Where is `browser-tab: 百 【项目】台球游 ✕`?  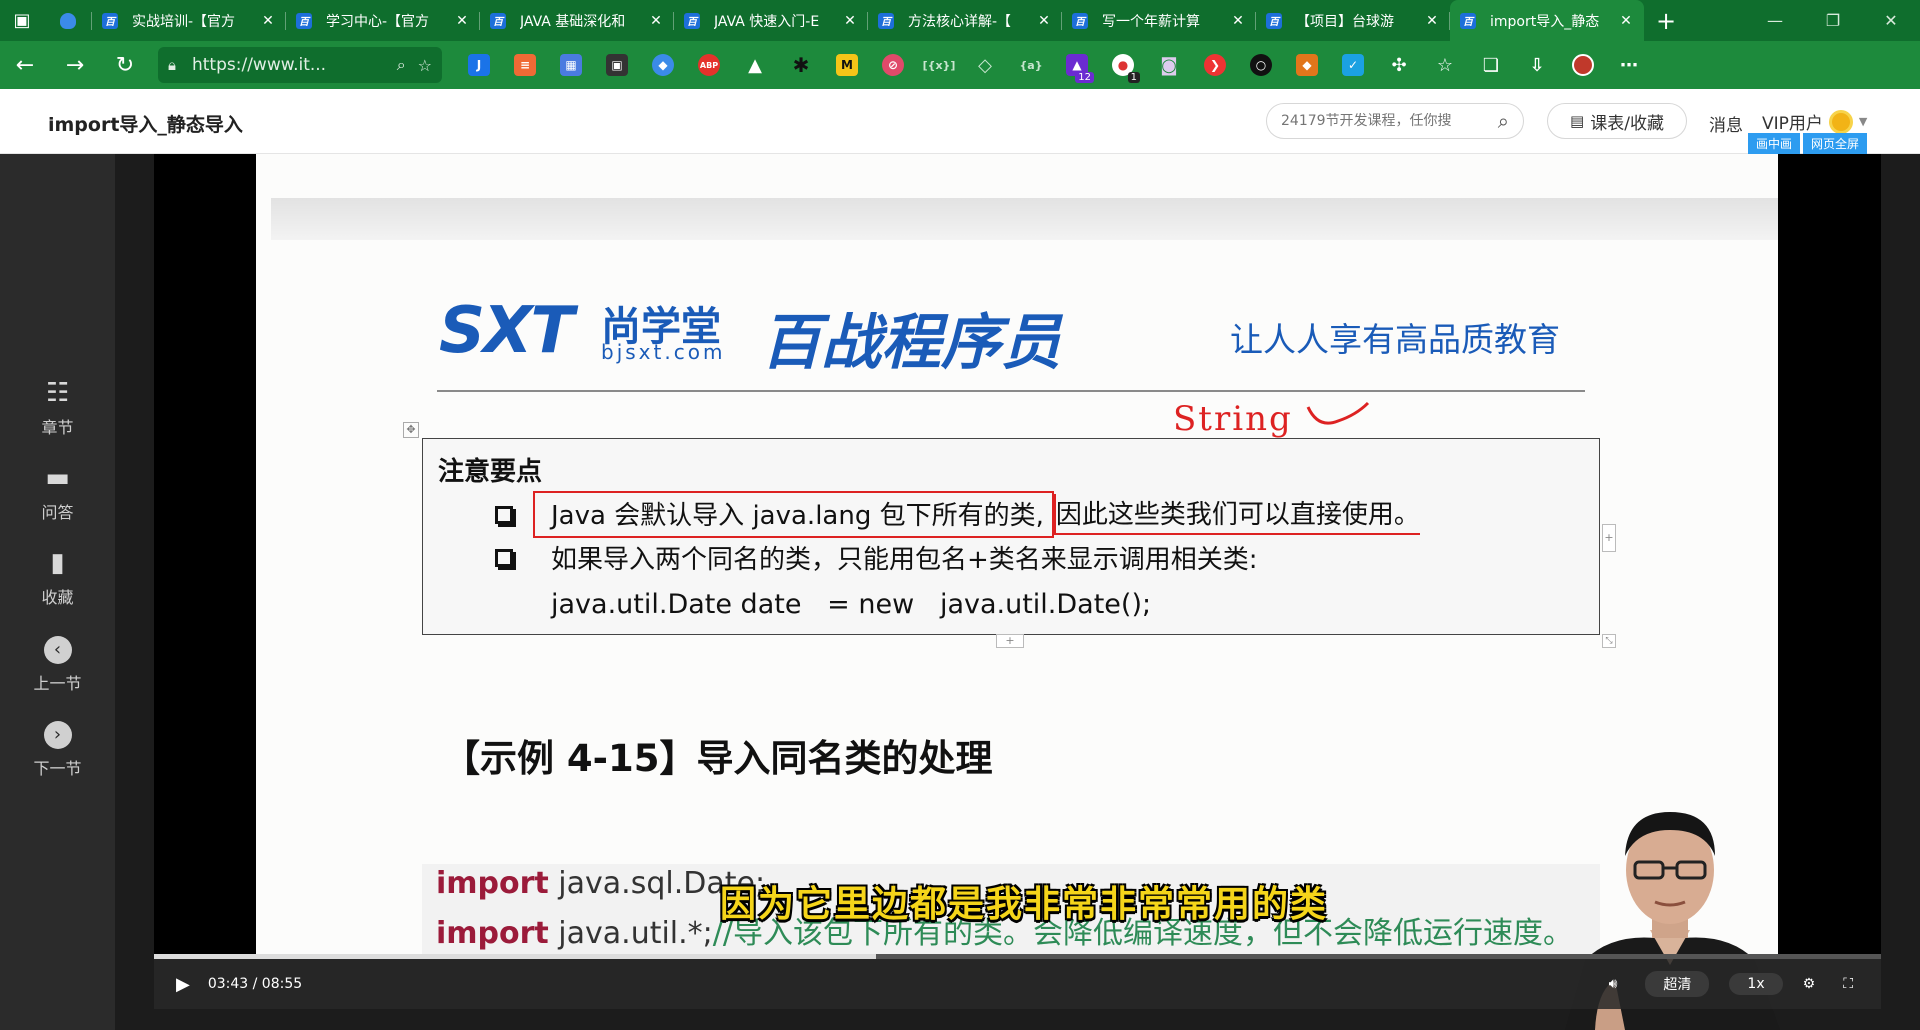 browser-tab: 百 【项目】台球游 ✕ is located at coordinates (1353, 20).